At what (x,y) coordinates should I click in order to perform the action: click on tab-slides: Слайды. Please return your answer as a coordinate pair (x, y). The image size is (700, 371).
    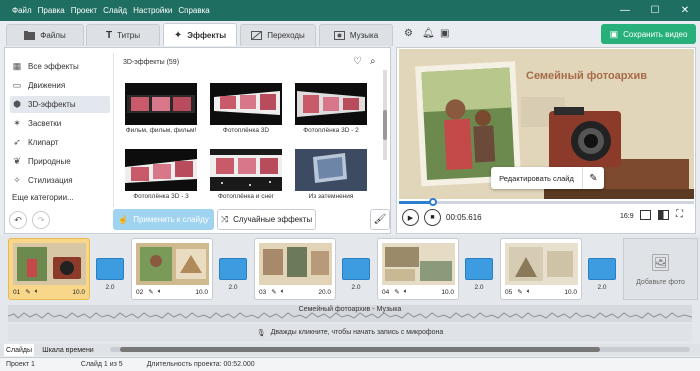
    Looking at the image, I should click on (19, 350).